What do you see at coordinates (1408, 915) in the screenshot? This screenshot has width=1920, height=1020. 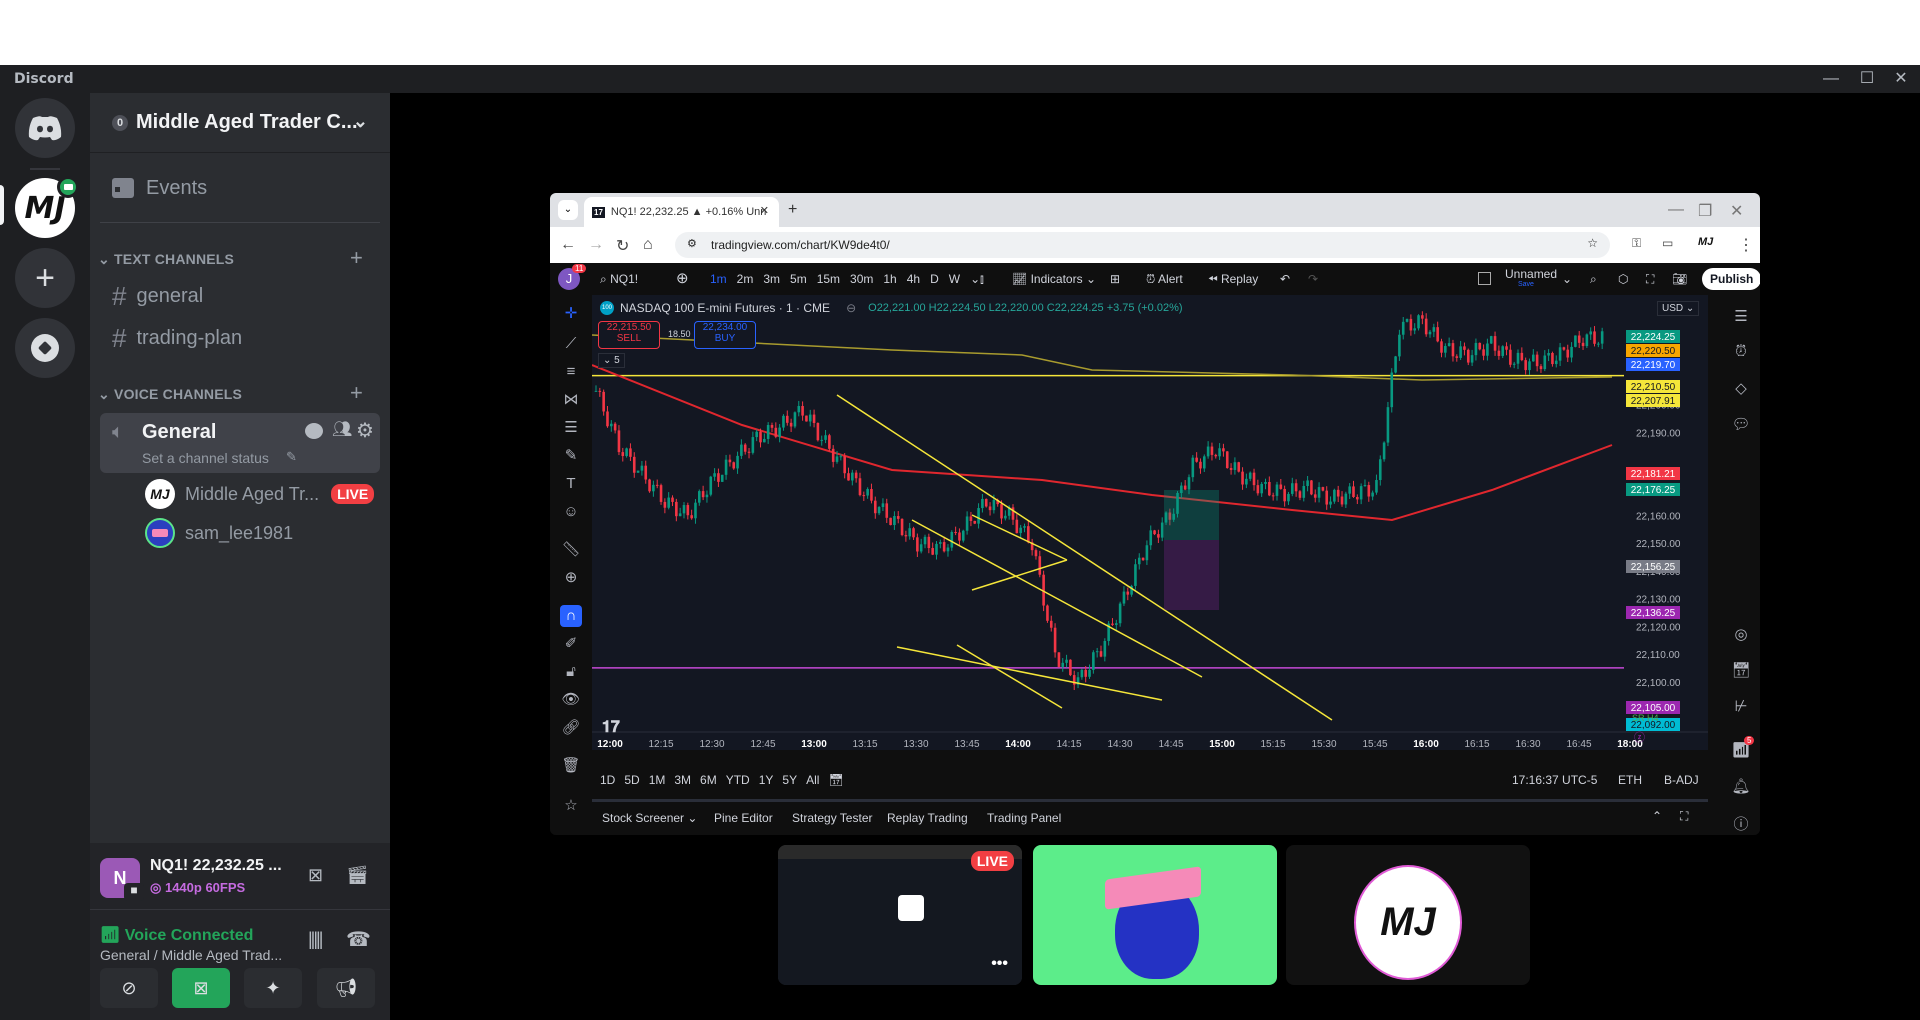 I see `participant-tile-mj: MJ` at bounding box center [1408, 915].